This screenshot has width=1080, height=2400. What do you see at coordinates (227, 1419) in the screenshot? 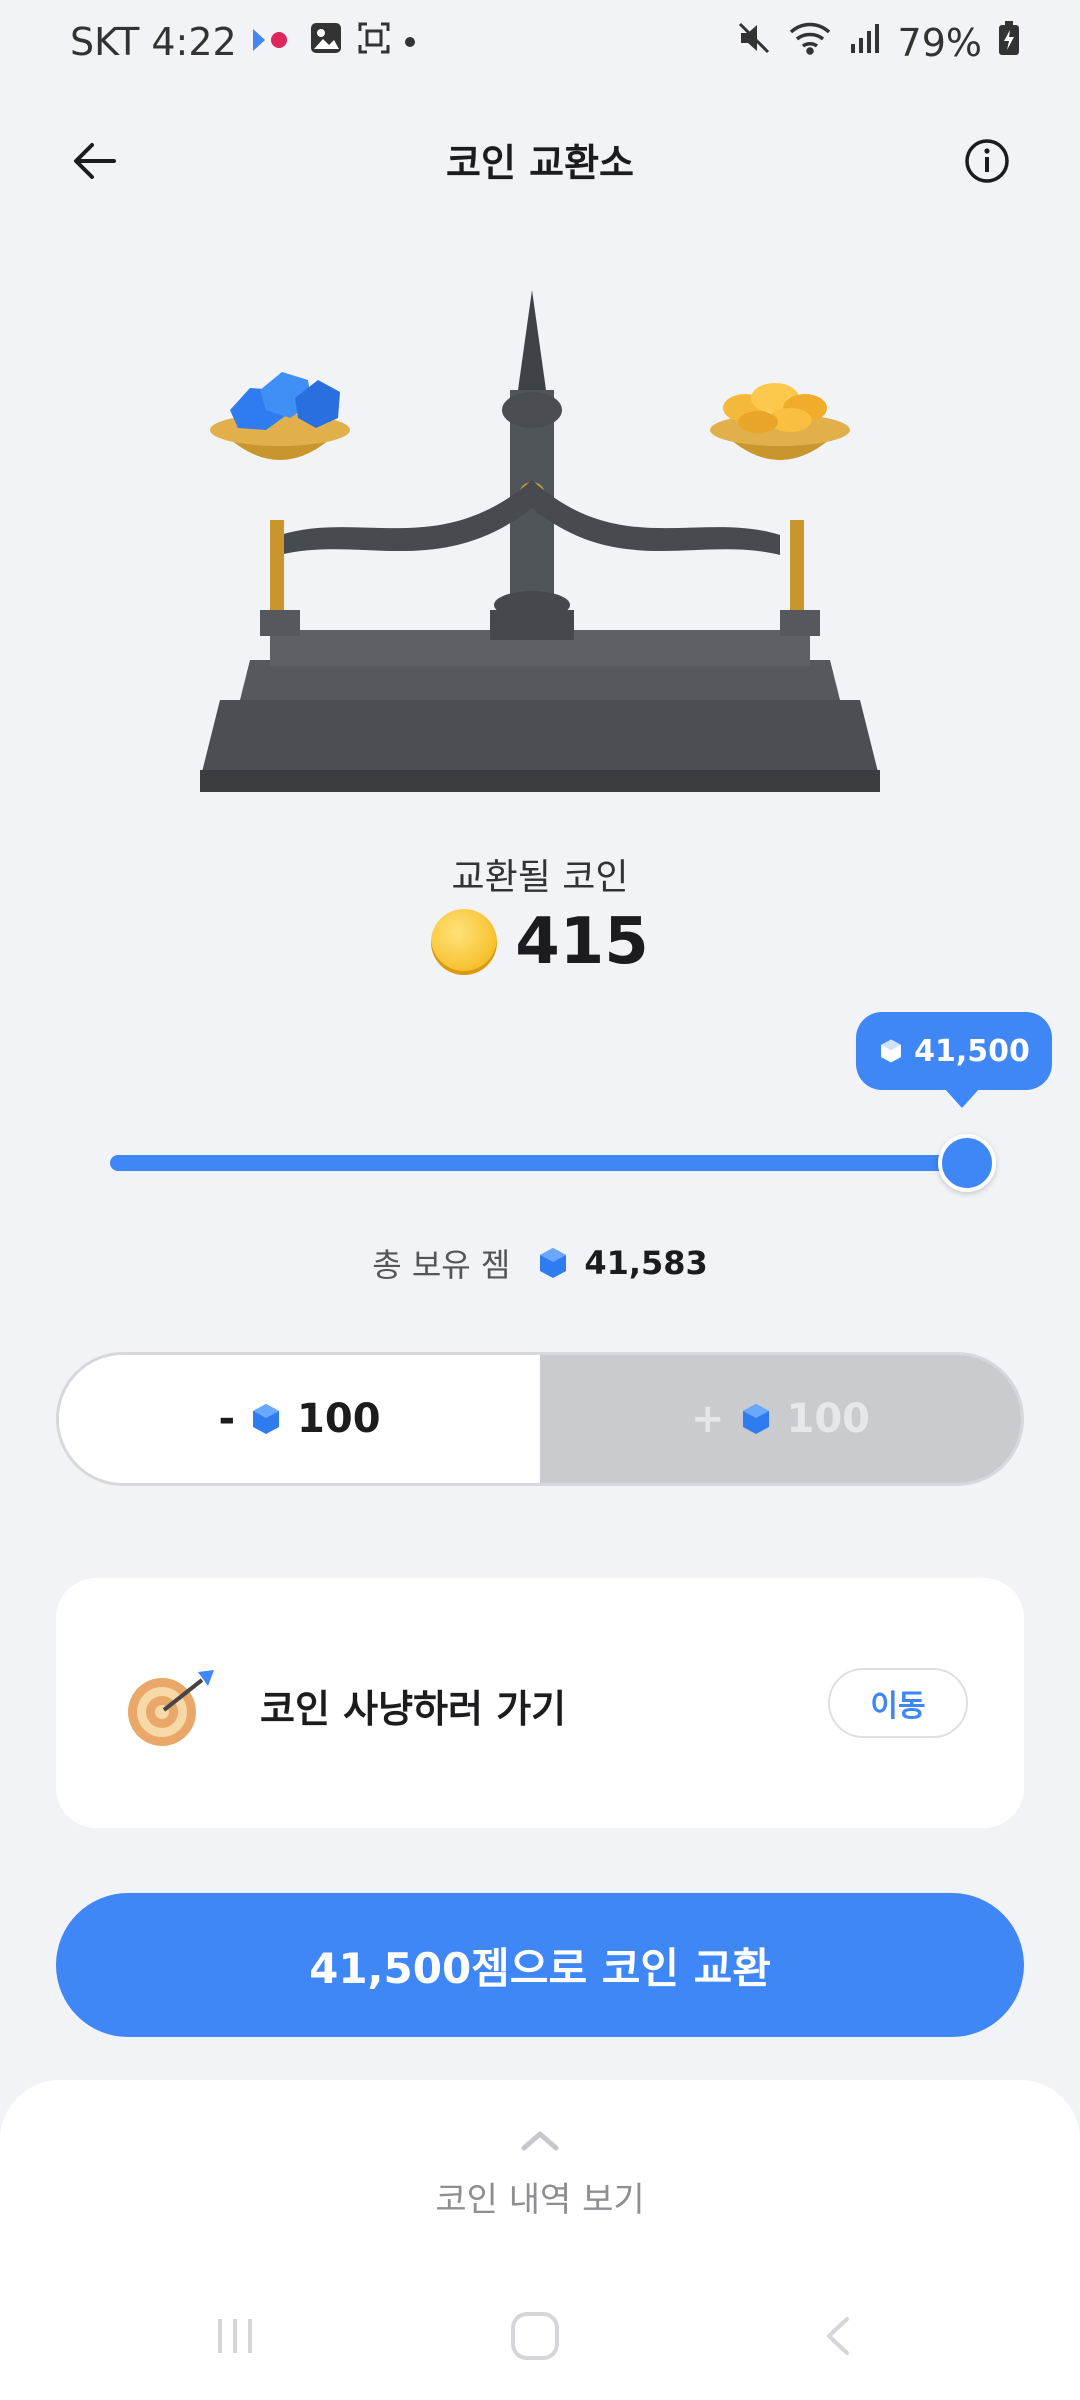
I see `minus-sign: -` at bounding box center [227, 1419].